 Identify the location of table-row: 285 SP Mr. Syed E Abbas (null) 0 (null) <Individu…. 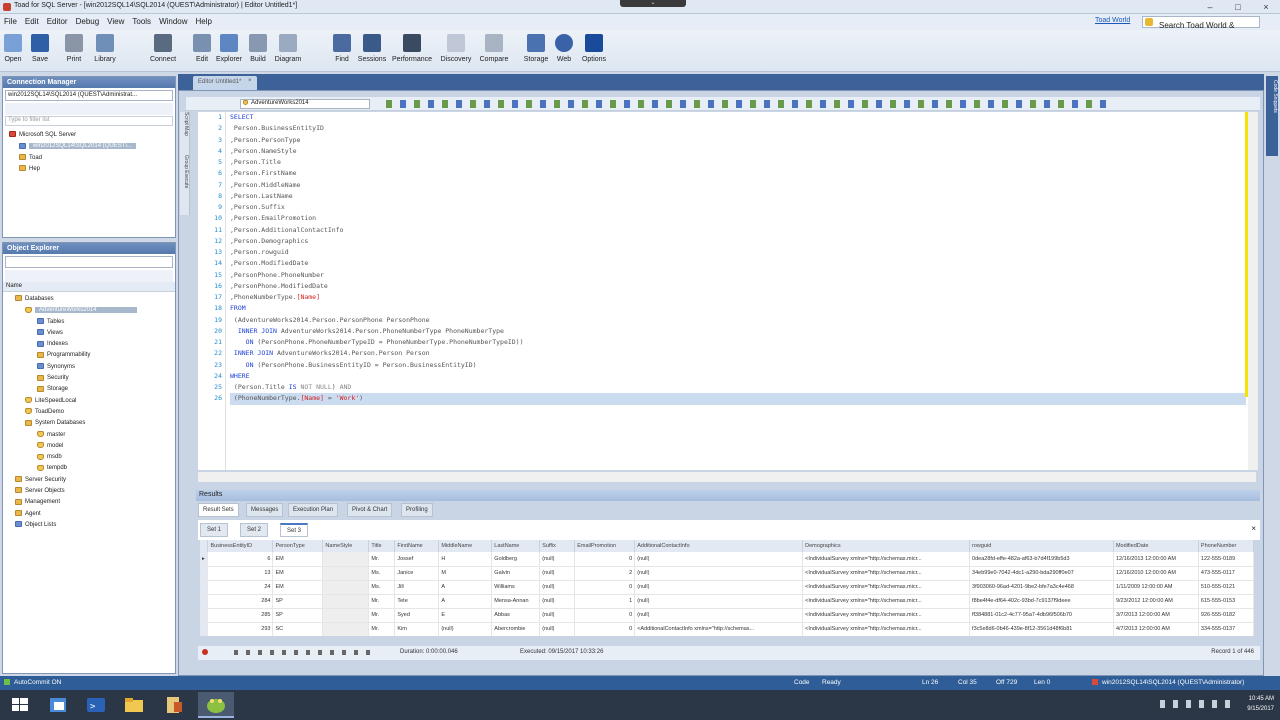
(727, 615).